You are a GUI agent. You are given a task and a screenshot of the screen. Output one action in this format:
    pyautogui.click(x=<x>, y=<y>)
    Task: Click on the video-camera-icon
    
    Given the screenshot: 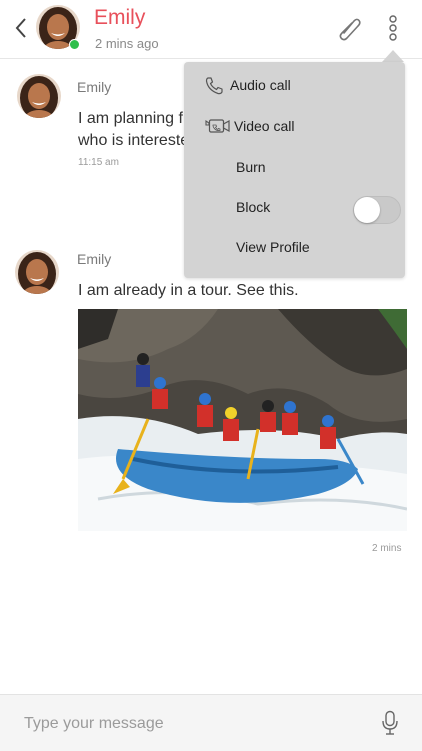 What is the action you would take?
    pyautogui.click(x=217, y=126)
    